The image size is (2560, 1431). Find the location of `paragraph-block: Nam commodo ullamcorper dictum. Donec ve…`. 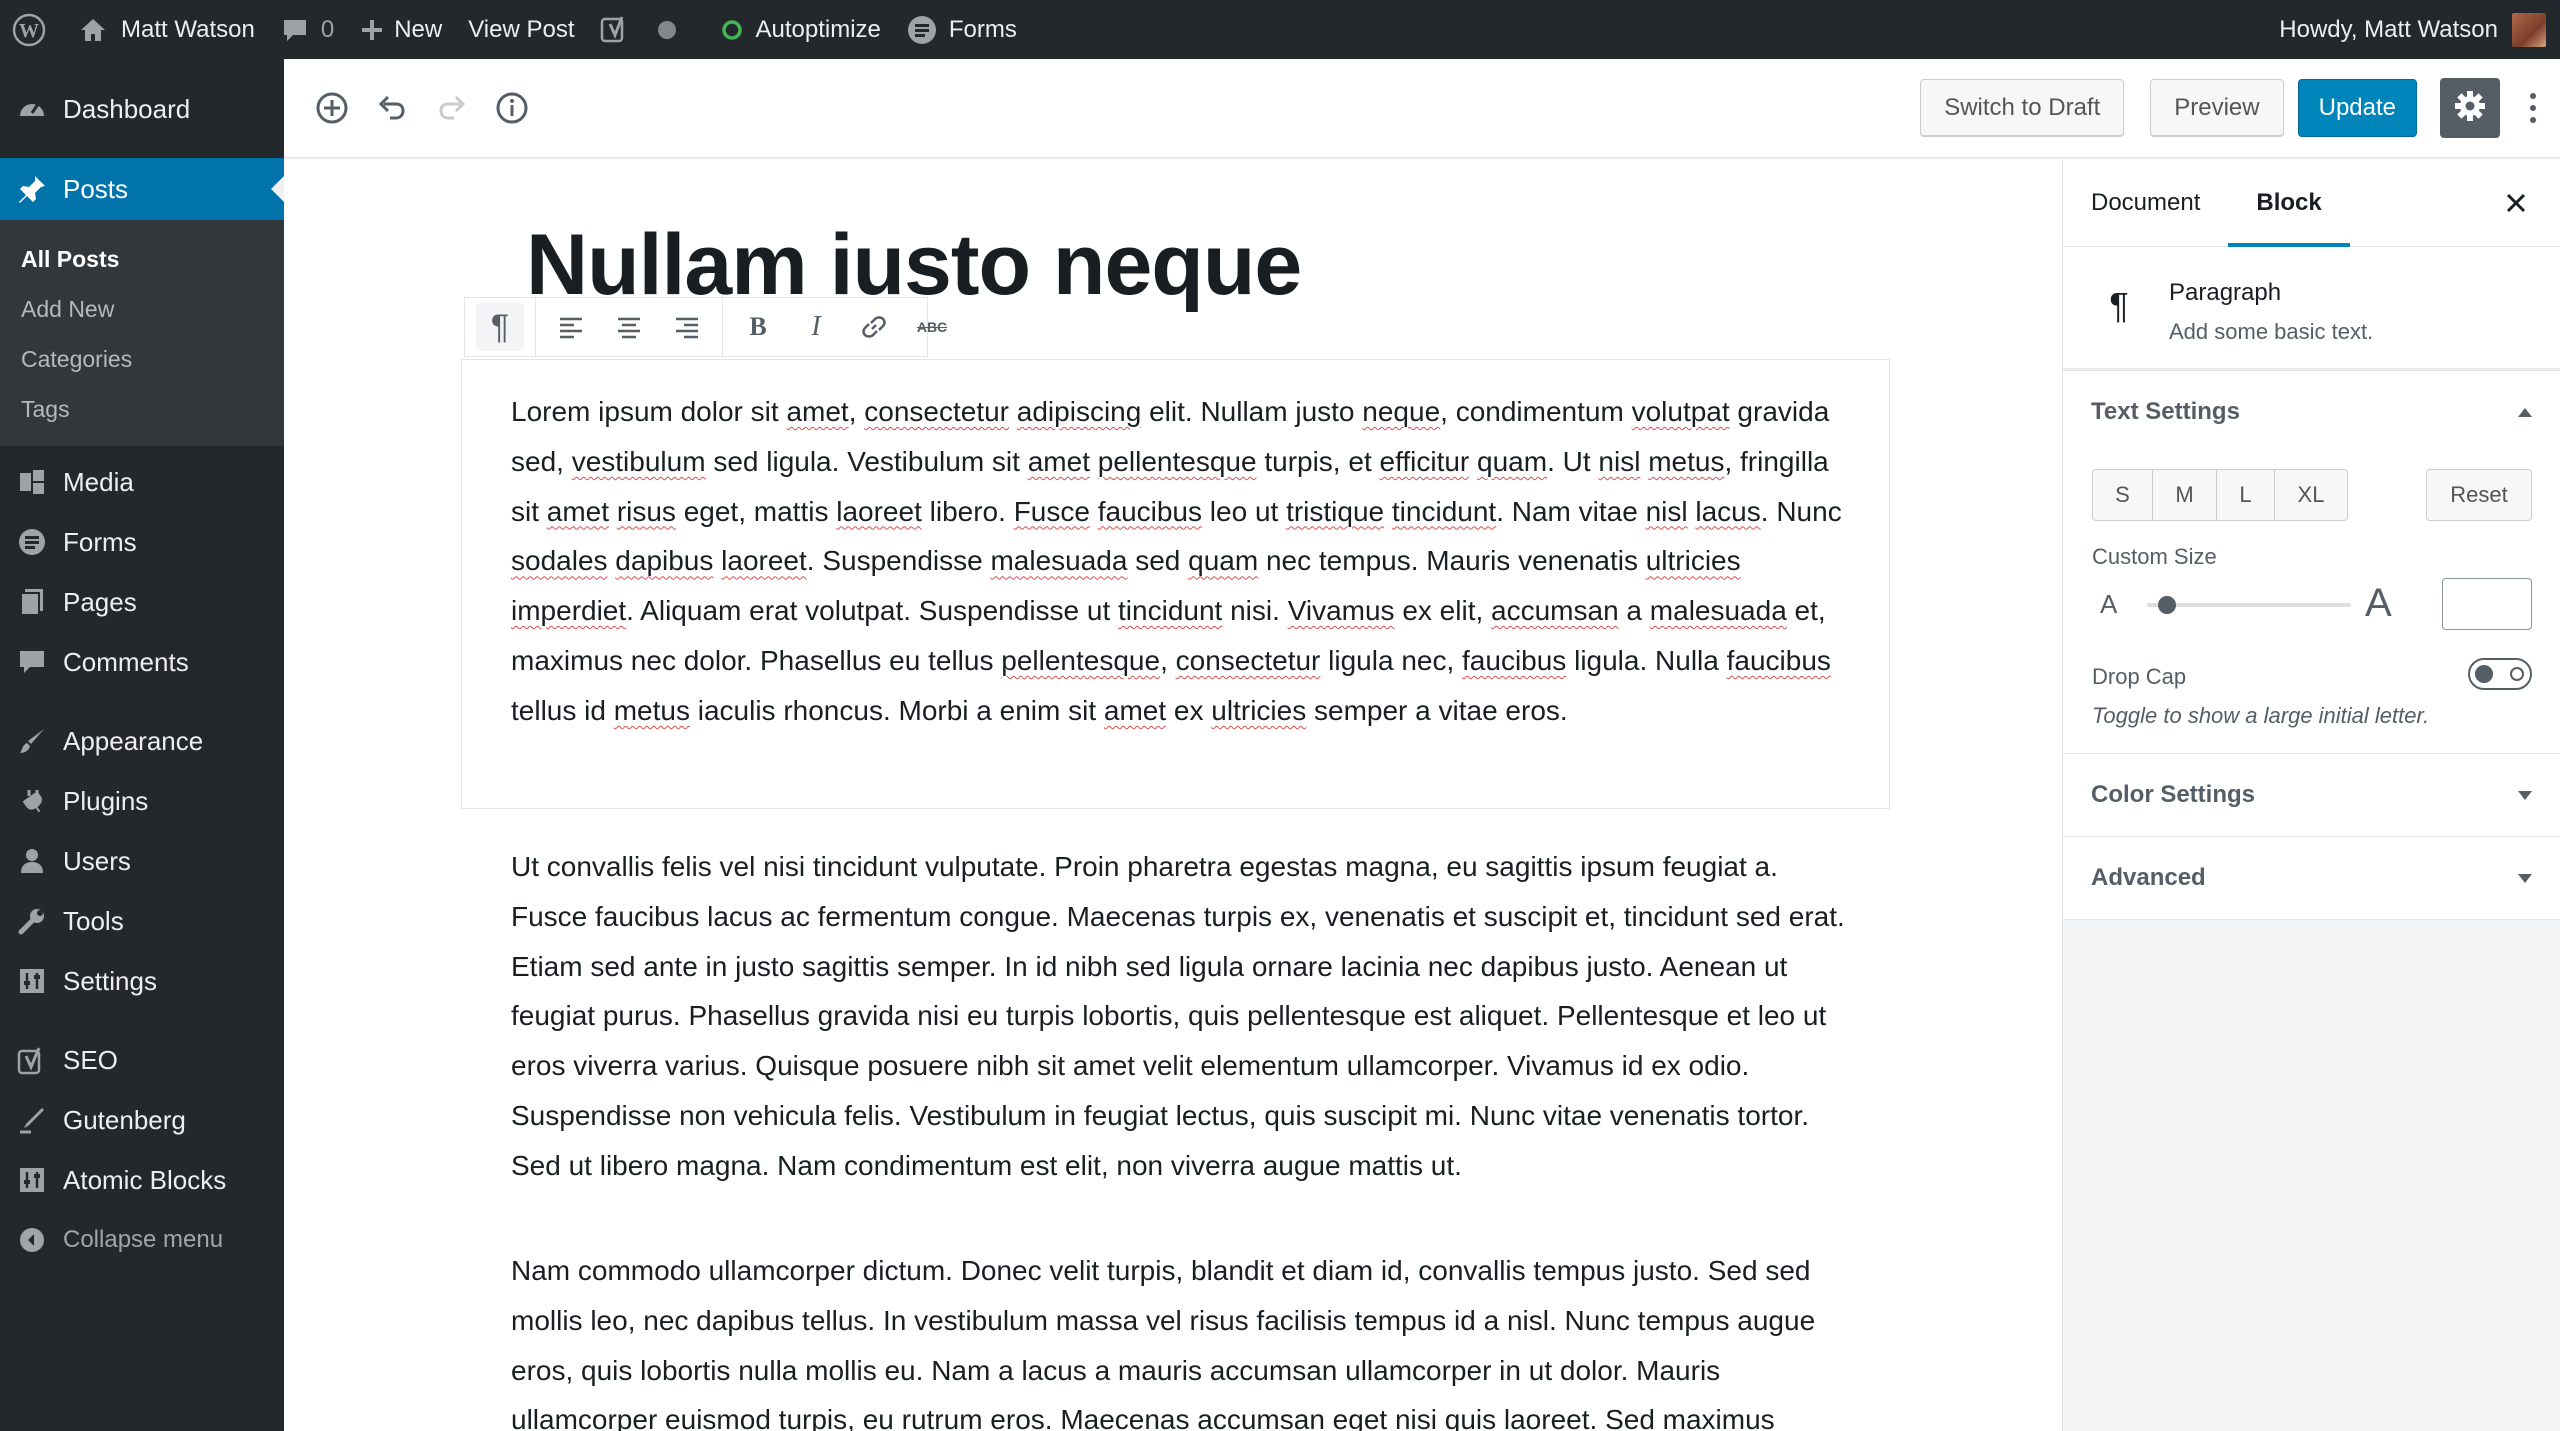

paragraph-block: Nam commodo ullamcorper dictum. Donec ve… is located at coordinates (1186, 1338).